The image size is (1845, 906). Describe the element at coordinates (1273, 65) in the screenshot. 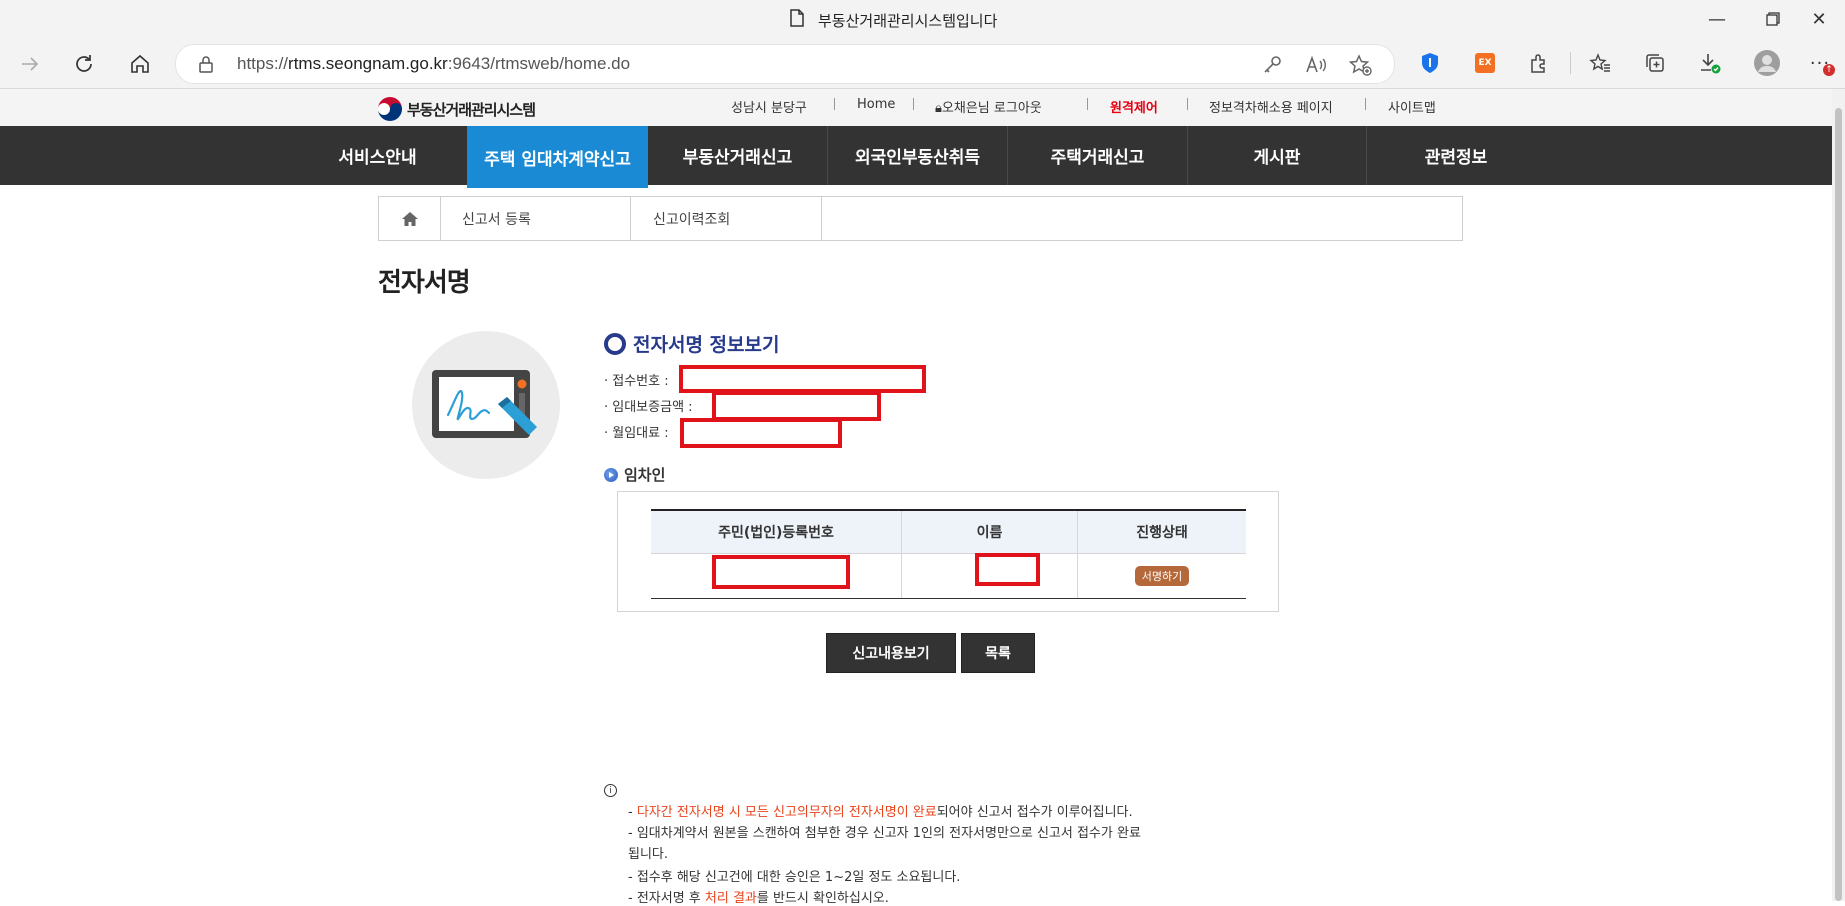

I see `key-icon` at that location.